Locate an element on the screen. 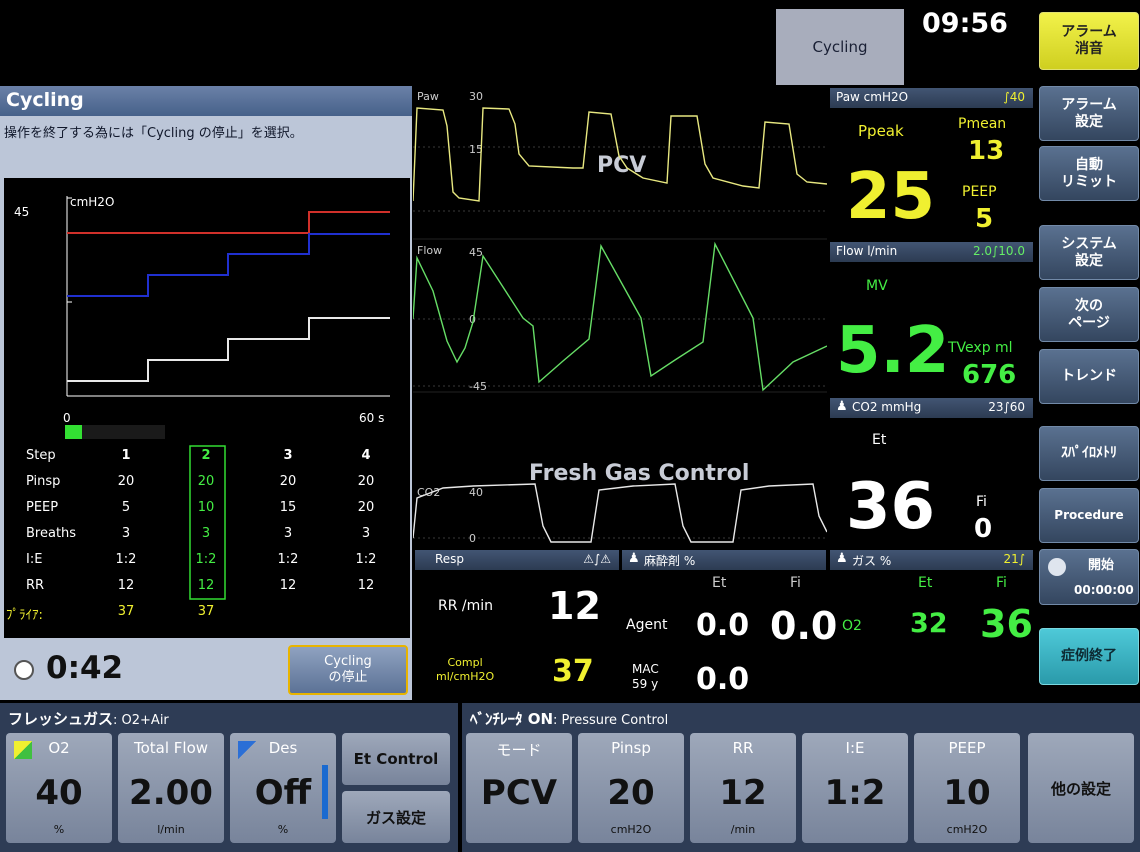 The width and height of the screenshot is (1140, 852). gas-settings-button: ガス設定 is located at coordinates (396, 817).